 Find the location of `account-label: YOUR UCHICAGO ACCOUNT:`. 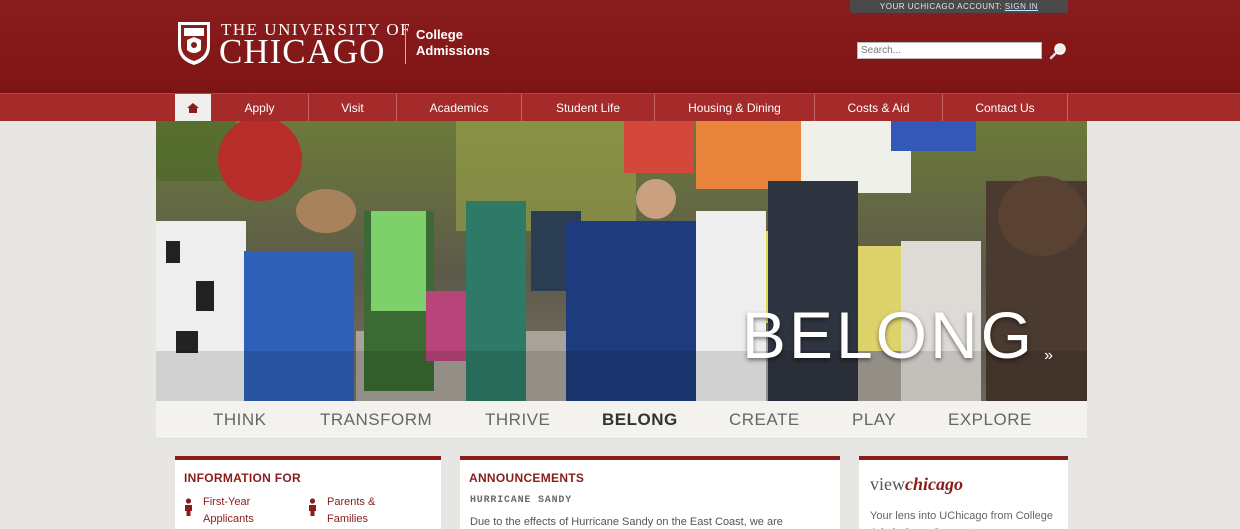

account-label: YOUR UCHICAGO ACCOUNT: is located at coordinates (941, 6).